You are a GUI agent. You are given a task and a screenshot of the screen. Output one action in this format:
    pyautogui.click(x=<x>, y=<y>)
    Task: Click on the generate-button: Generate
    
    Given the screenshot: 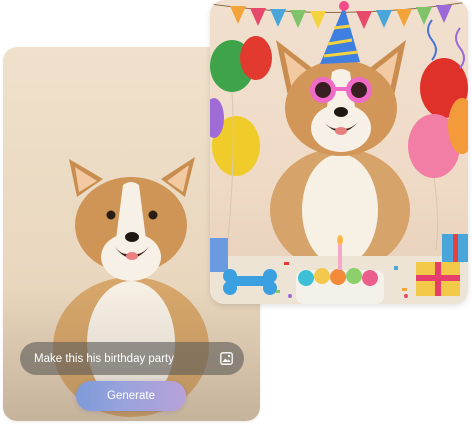 What is the action you would take?
    pyautogui.click(x=131, y=396)
    